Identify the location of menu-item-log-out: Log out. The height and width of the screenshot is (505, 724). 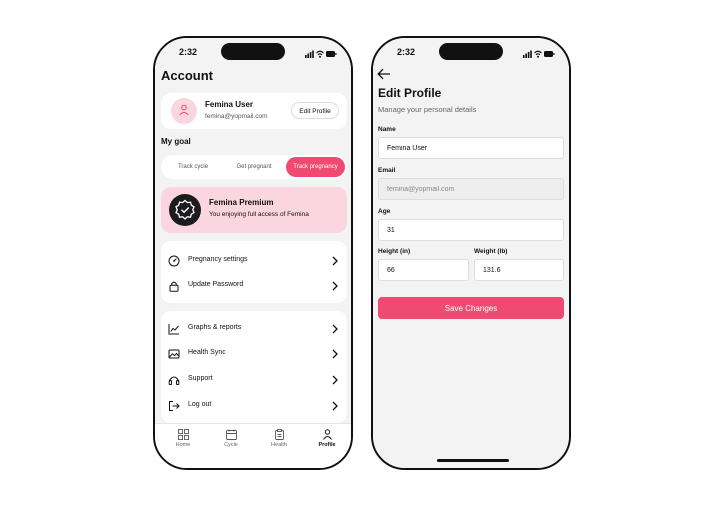
(254, 406).